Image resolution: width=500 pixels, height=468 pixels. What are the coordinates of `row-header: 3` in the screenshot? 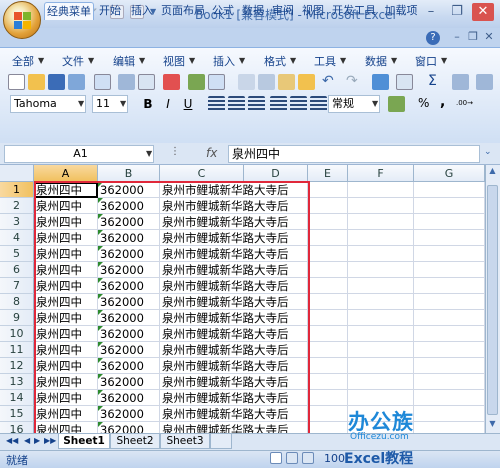 It's located at (17, 222).